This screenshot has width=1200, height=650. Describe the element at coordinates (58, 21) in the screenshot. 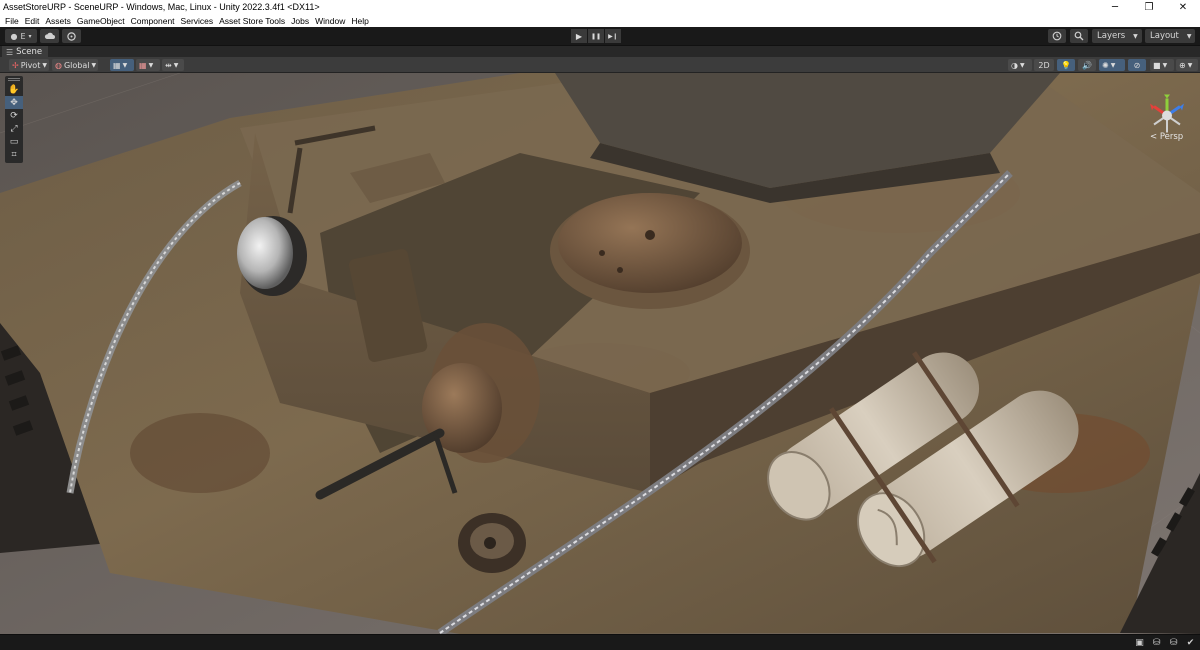

I see `menu-assets: Assets` at that location.